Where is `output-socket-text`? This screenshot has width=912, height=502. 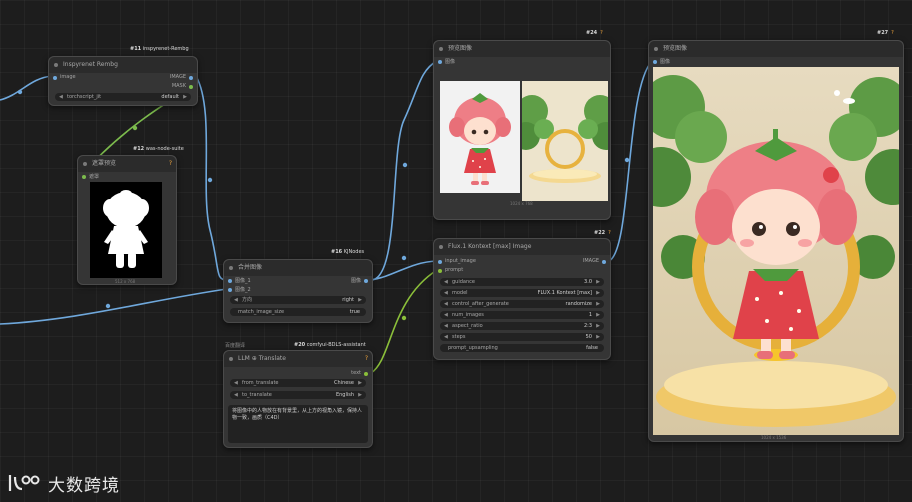
output-socket-text is located at coordinates (366, 374).